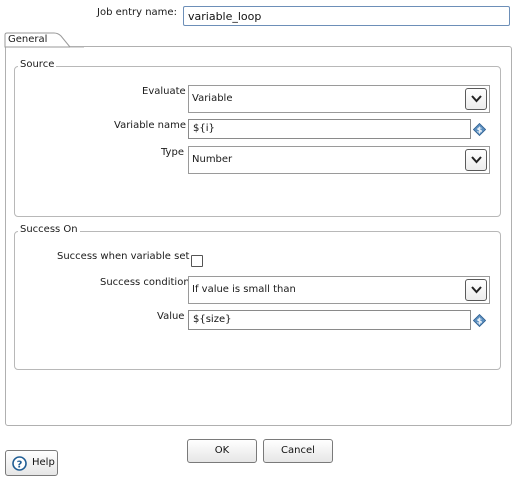 The image size is (515, 482). Describe the element at coordinates (329, 320) in the screenshot. I see `value-input: ${size}` at that location.